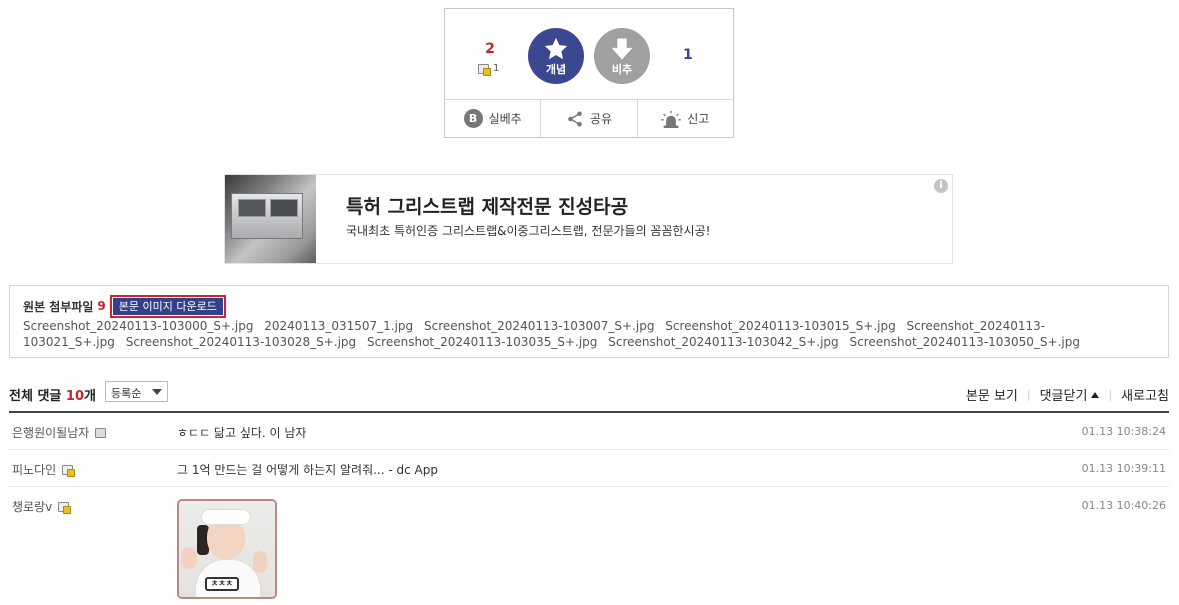 The height and width of the screenshot is (605, 1179). Describe the element at coordinates (589, 431) in the screenshot. I see `comment-row: 은행원이될남자 ㅎㄷㄷ 닮고 싶다. 이 남자 01.13 10:38:24` at that location.